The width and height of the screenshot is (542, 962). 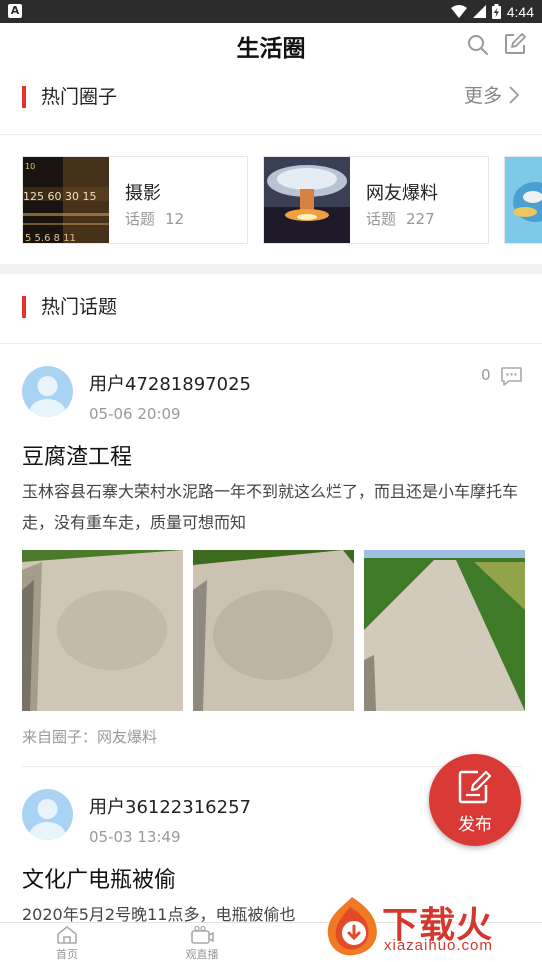 What do you see at coordinates (79, 307) in the screenshot?
I see `hot-topics-title: 热门话题` at bounding box center [79, 307].